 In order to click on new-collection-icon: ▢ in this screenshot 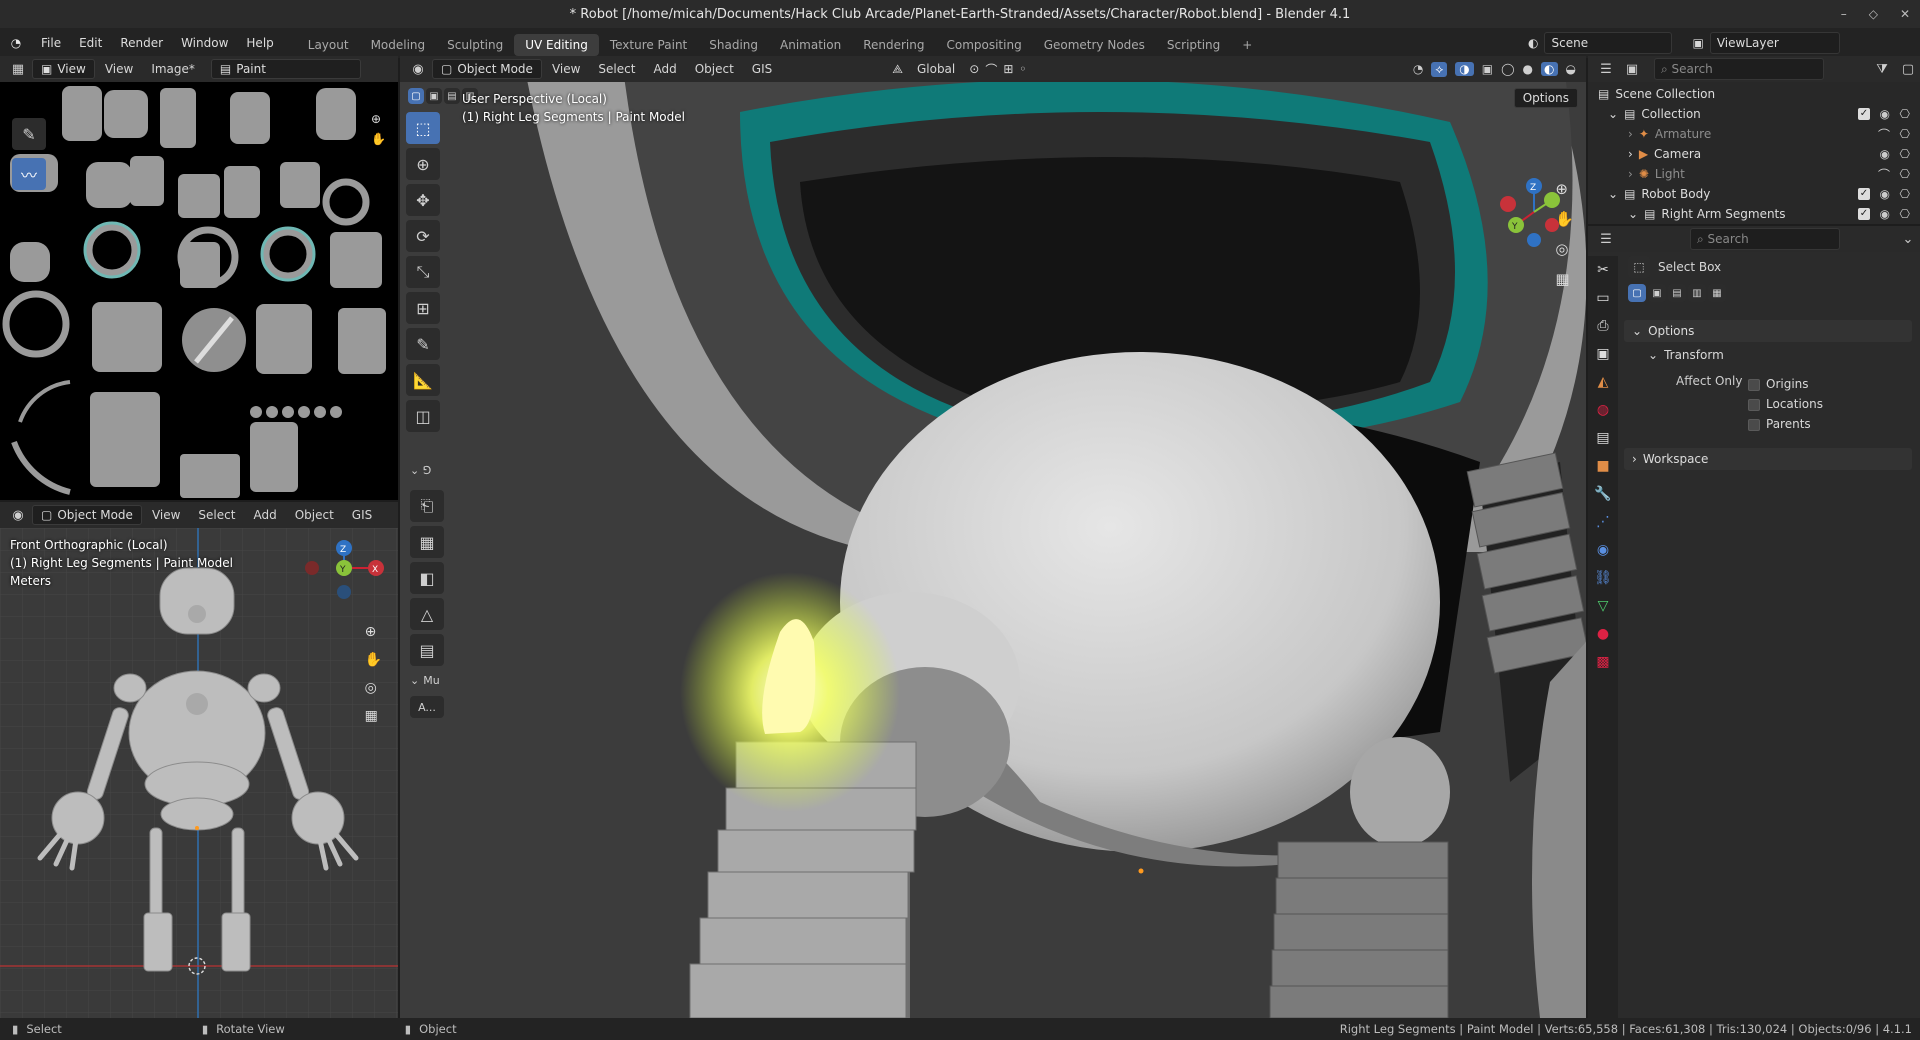, I will do `click(1908, 69)`.